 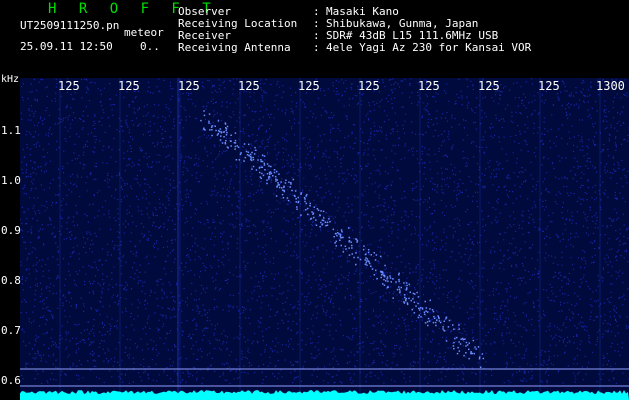 I want to click on y-tick-label: 1.0, so click(x=11, y=180).